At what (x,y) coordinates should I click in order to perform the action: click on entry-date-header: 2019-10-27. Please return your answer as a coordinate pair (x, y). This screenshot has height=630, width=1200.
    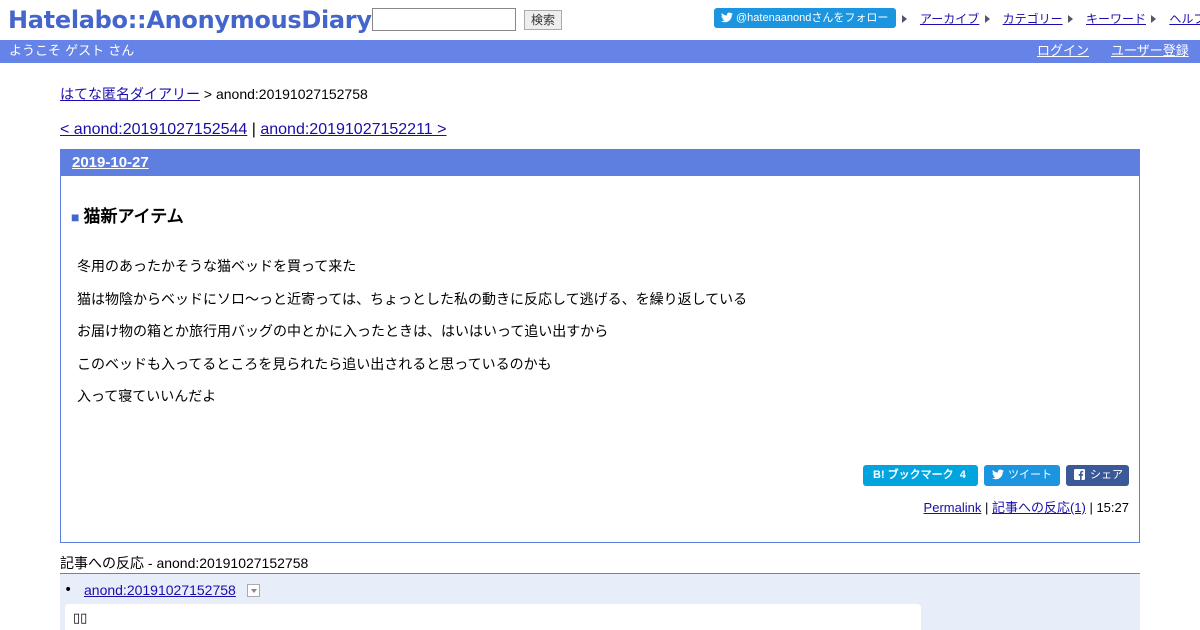
    Looking at the image, I should click on (600, 163).